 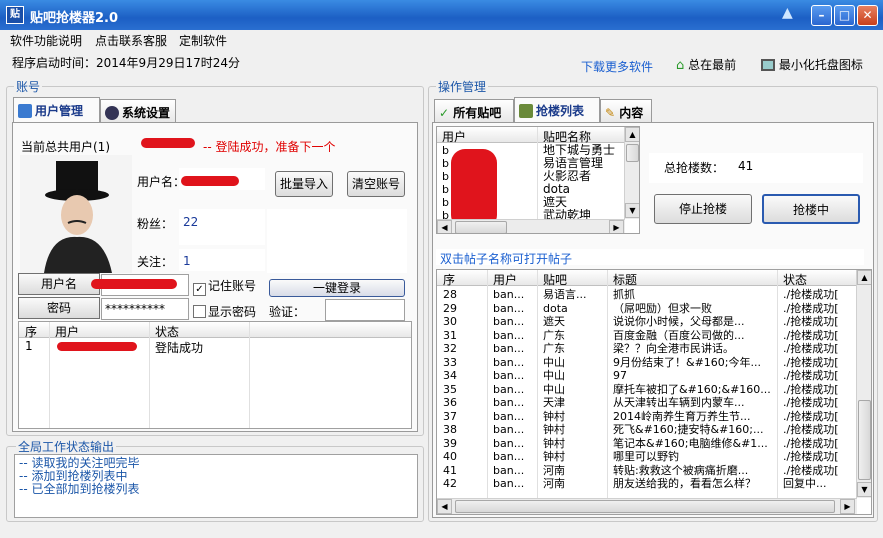 What do you see at coordinates (445, 176) in the screenshot?
I see `row-user: b` at bounding box center [445, 176].